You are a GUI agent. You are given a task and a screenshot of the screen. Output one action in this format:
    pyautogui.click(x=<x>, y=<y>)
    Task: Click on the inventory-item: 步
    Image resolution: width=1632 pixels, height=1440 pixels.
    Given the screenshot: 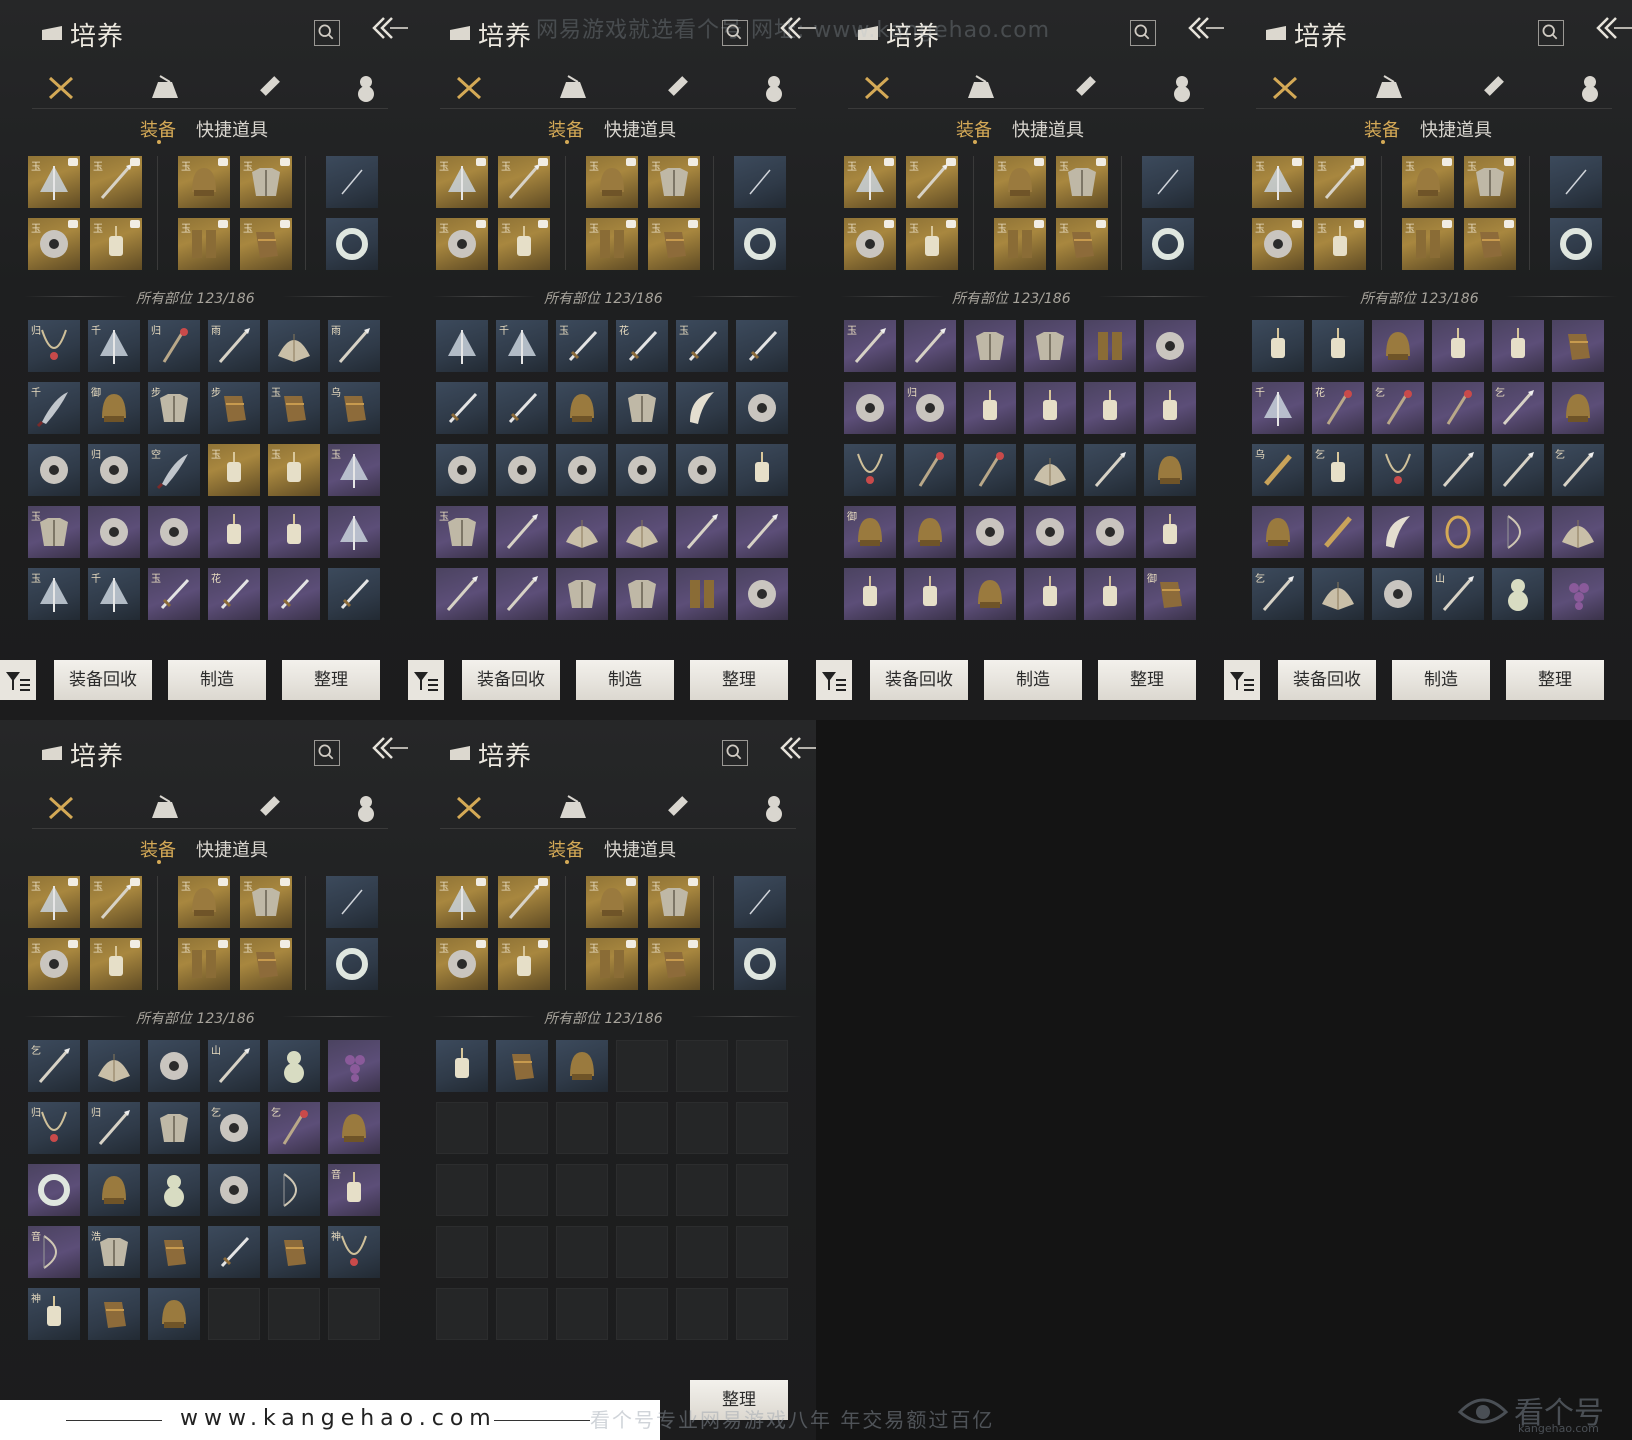 What is the action you would take?
    pyautogui.click(x=234, y=408)
    